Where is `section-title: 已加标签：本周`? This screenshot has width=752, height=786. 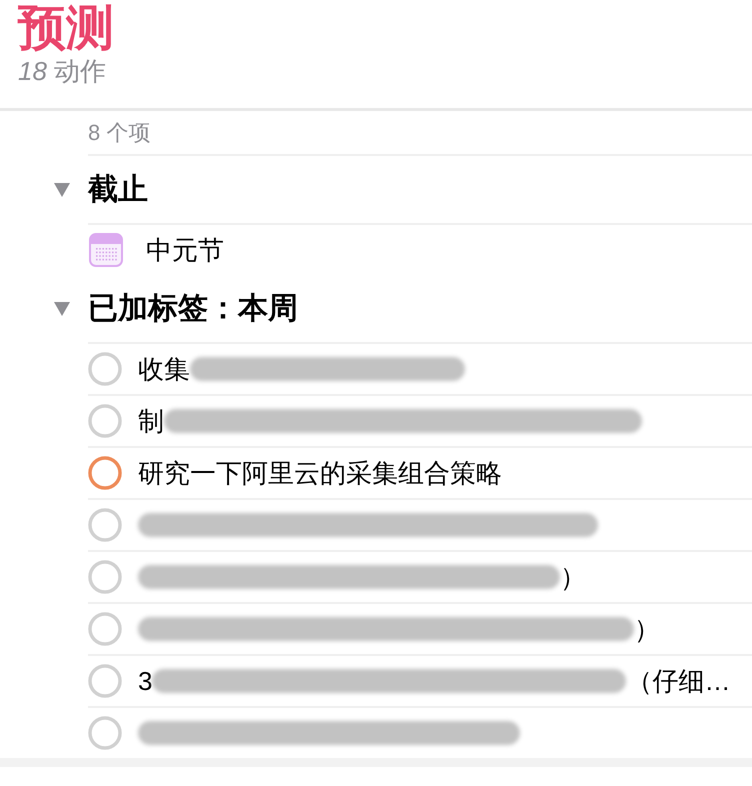 section-title: 已加标签：本周 is located at coordinates (193, 308).